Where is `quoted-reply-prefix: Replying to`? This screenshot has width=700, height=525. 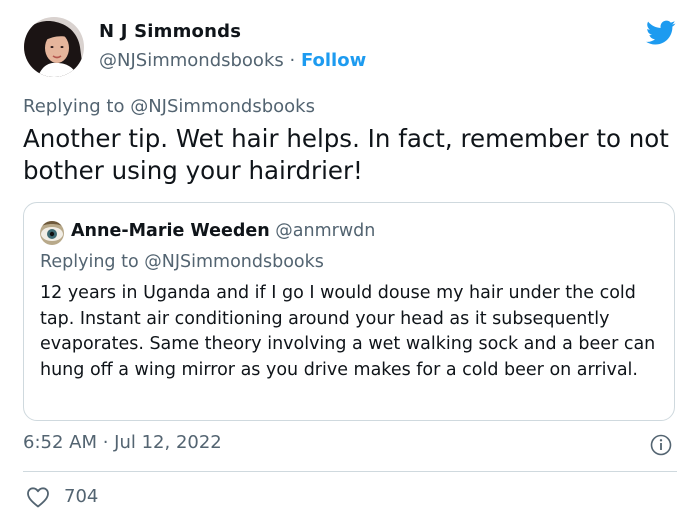 quoted-reply-prefix: Replying to is located at coordinates (89, 262).